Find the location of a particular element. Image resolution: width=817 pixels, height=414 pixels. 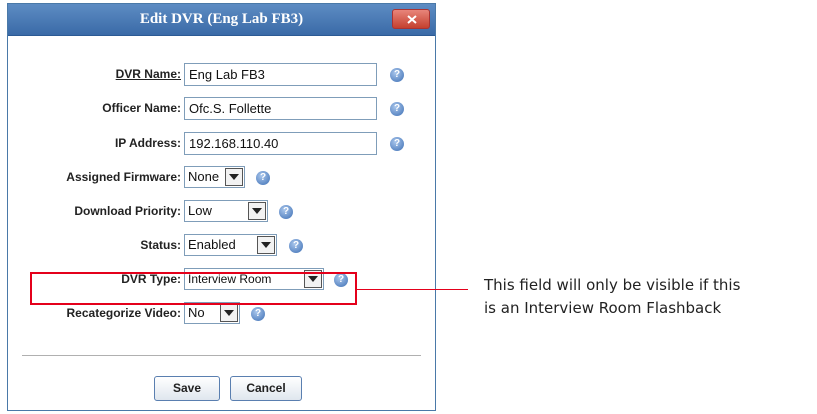

close-button is located at coordinates (411, 19).